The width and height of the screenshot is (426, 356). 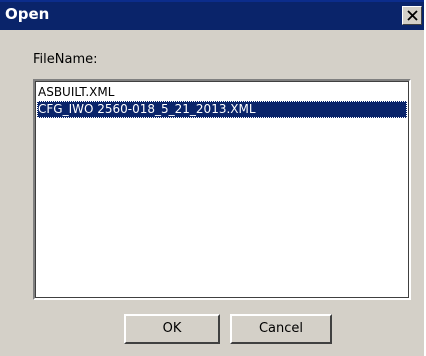 What do you see at coordinates (281, 329) in the screenshot?
I see `cancel-button: Cancel` at bounding box center [281, 329].